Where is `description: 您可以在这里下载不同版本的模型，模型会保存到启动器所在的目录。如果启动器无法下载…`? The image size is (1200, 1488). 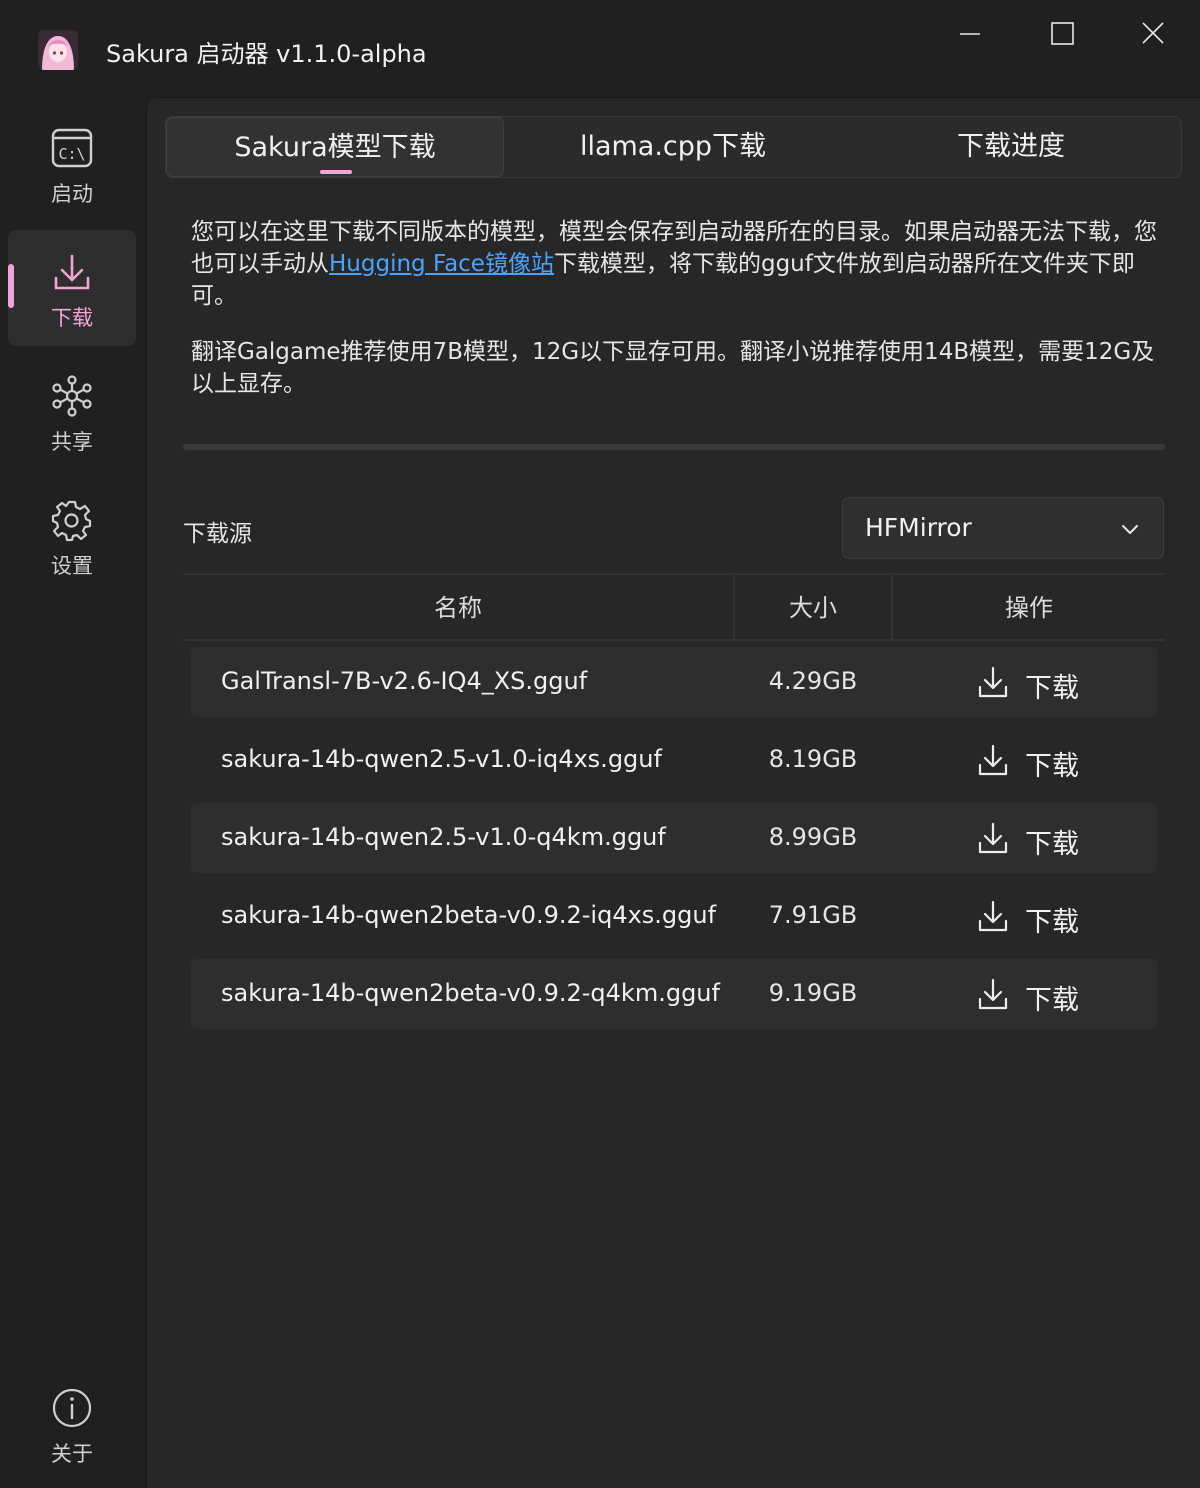
description: 您可以在这里下载不同版本的模型，模型会保存到启动器所在的目录。如果启动器无法下载… is located at coordinates (676, 320).